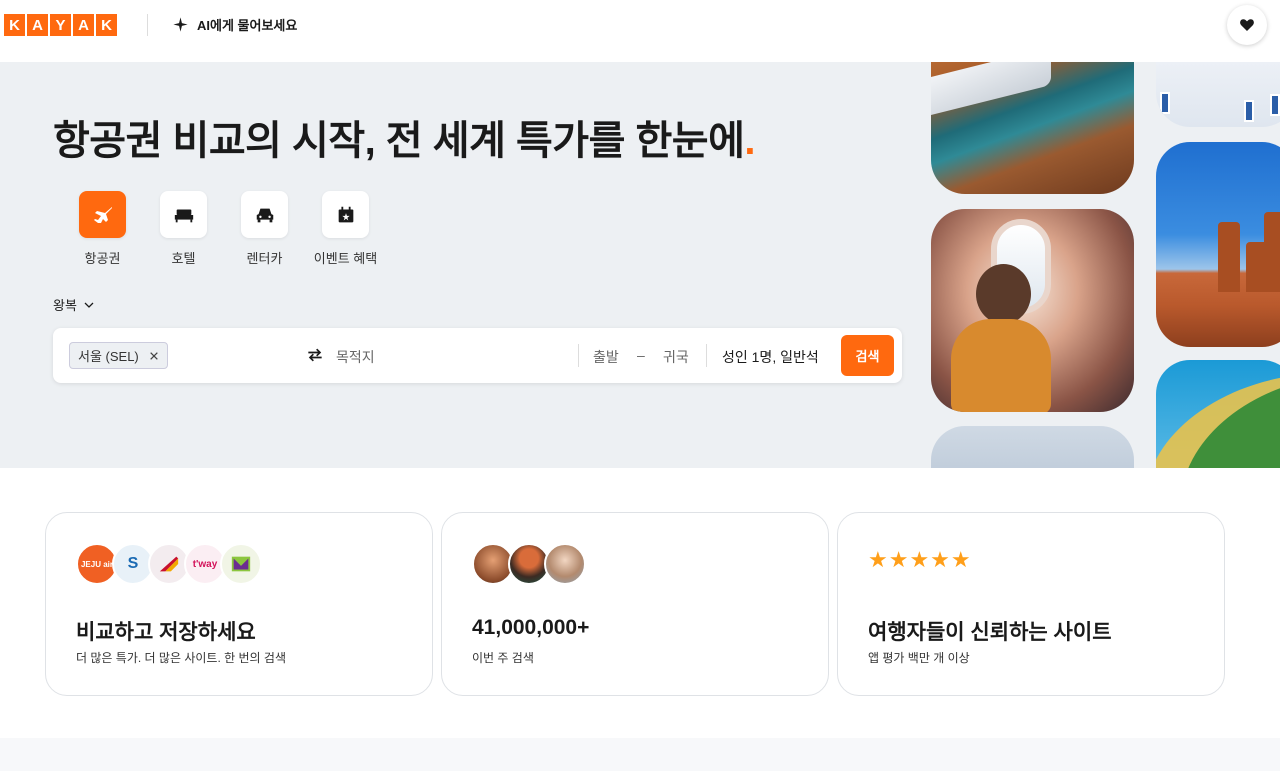 This screenshot has height=771, width=1280. What do you see at coordinates (640, 31) in the screenshot?
I see `top-header: K A Y A K AI에게 물어보세요` at bounding box center [640, 31].